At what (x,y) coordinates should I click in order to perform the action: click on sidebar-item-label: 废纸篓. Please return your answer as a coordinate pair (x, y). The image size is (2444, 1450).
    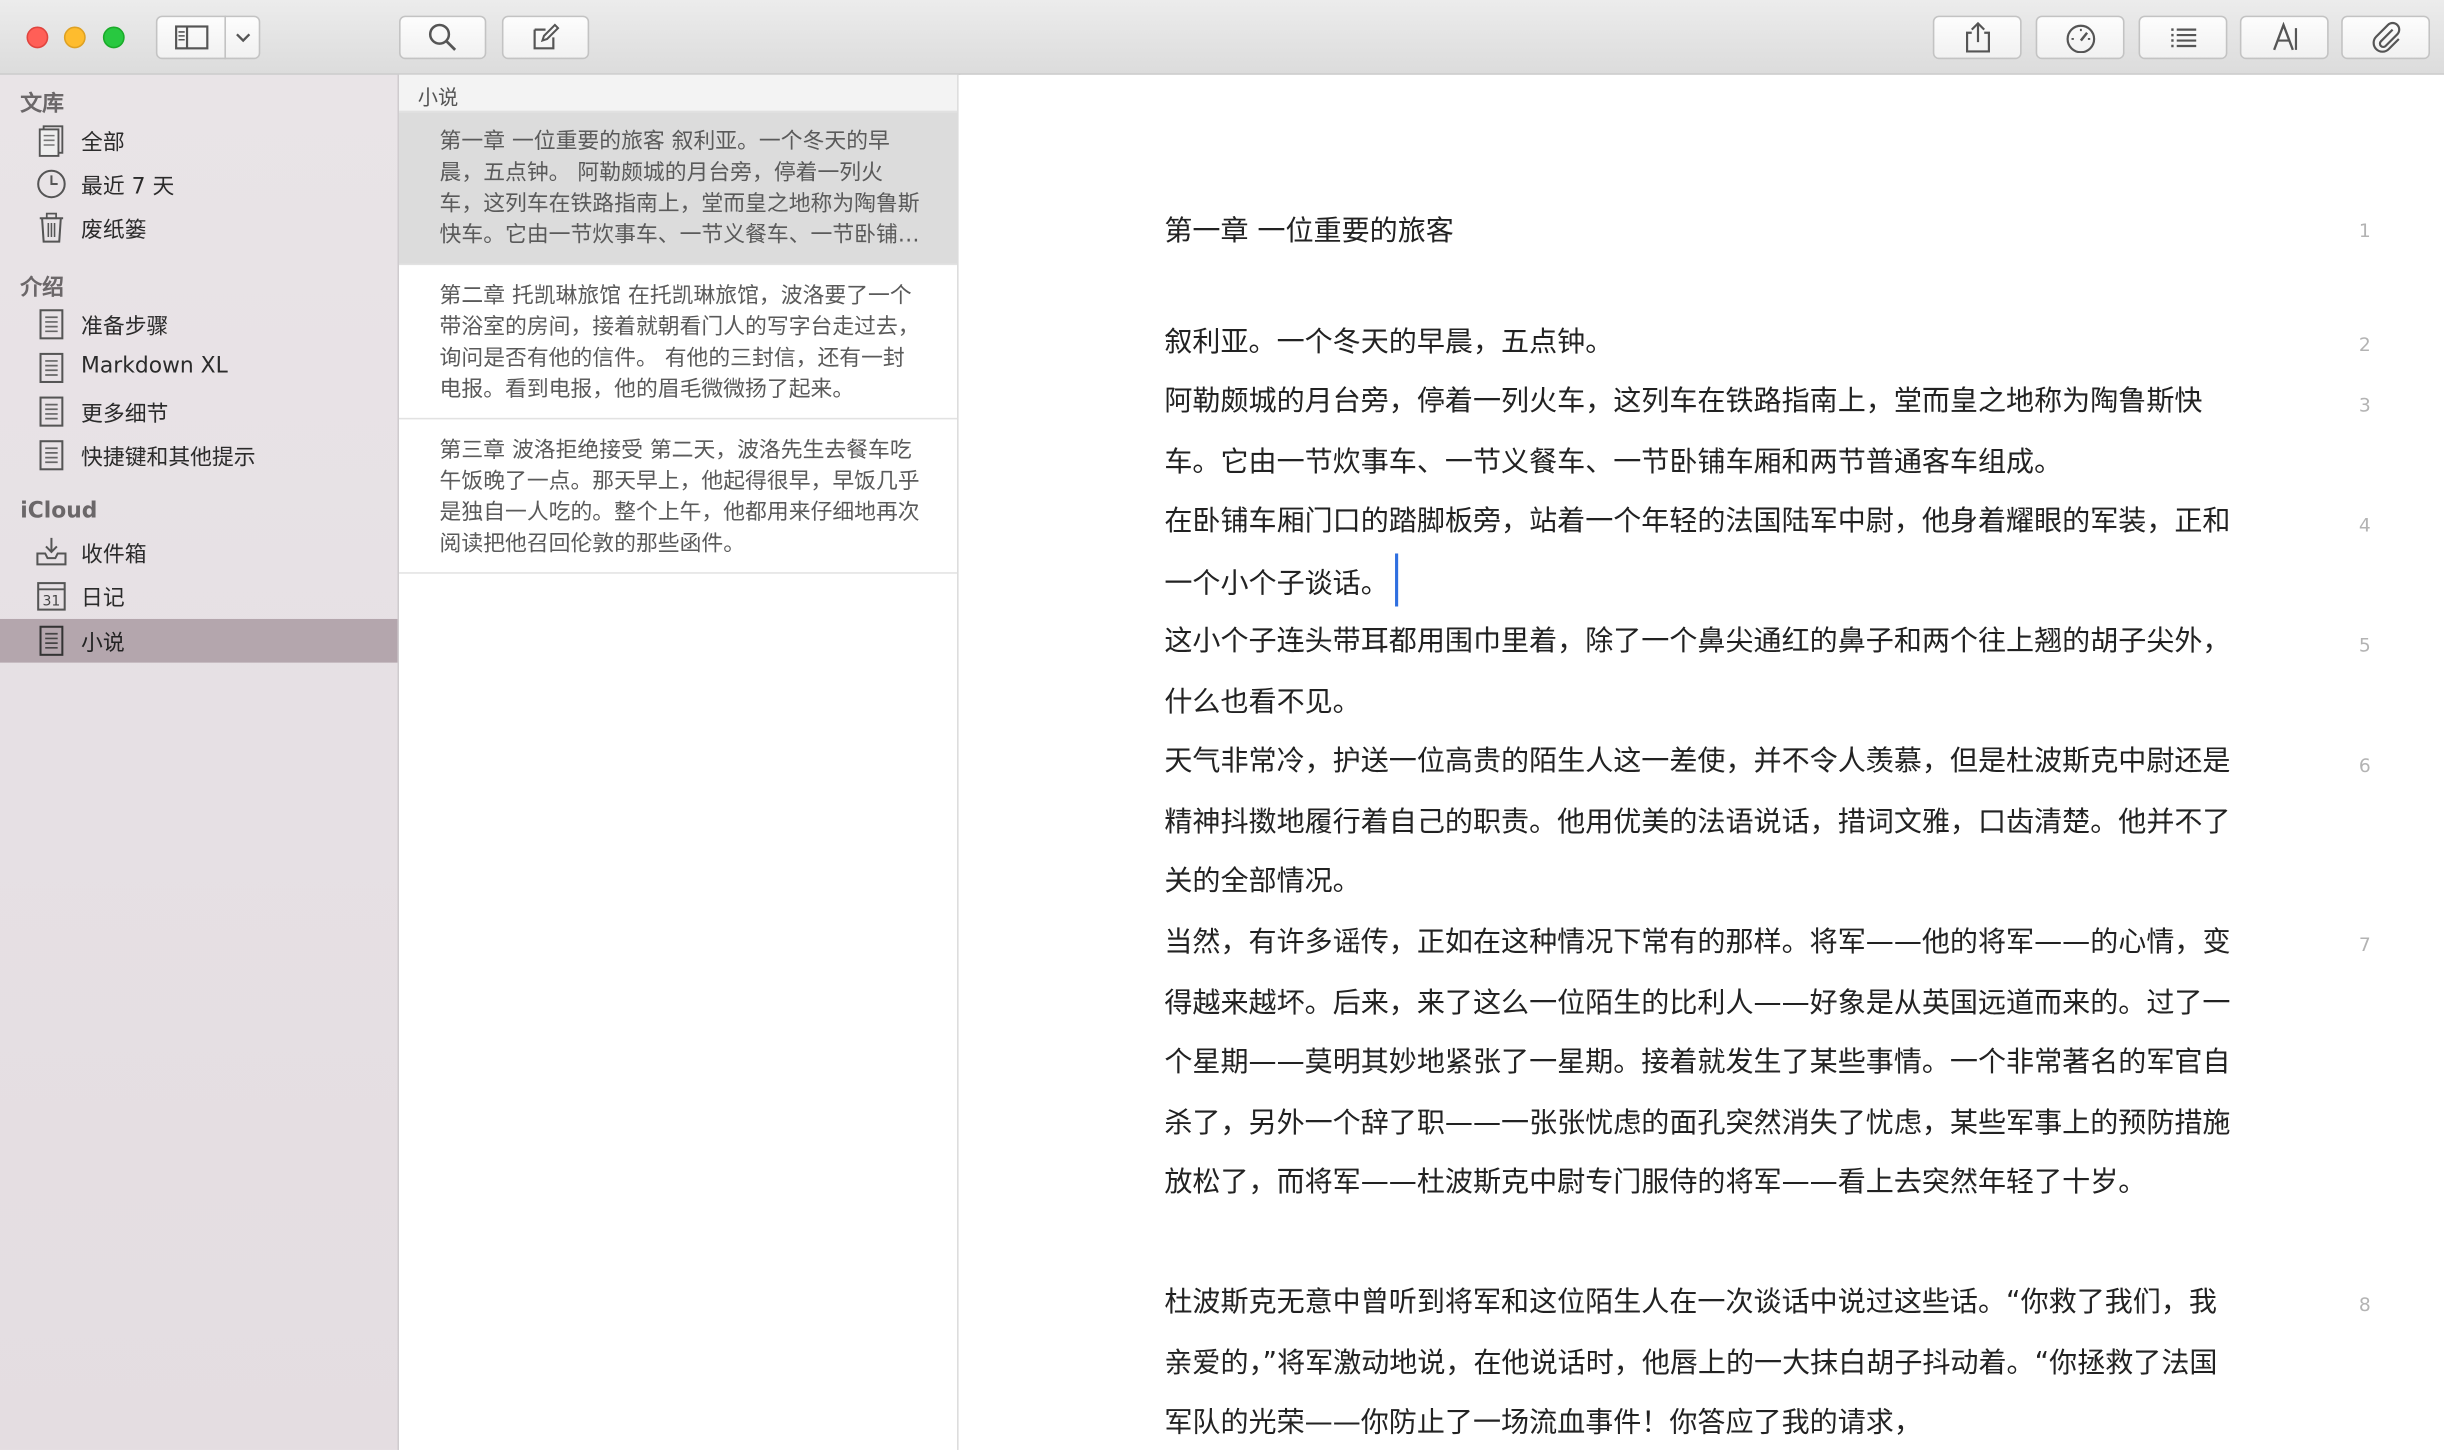
    Looking at the image, I should click on (114, 231).